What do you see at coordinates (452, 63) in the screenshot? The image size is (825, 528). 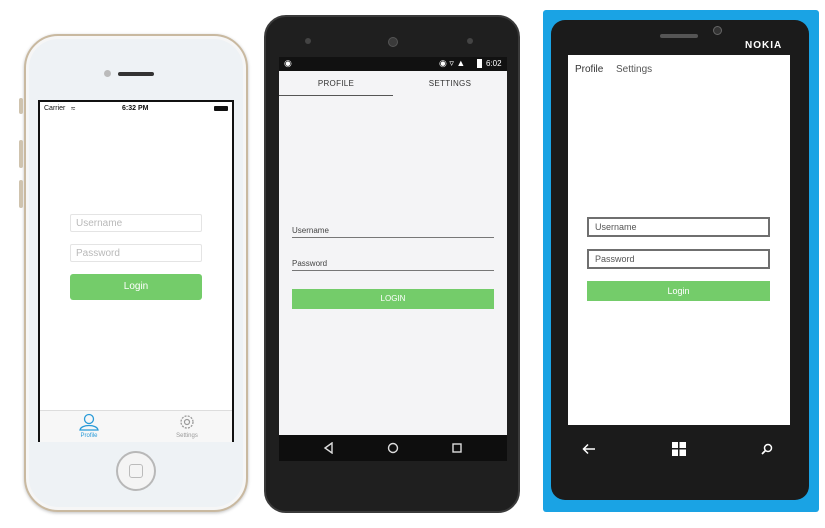 I see `signal-icons: ◉ ▿ ▲` at bounding box center [452, 63].